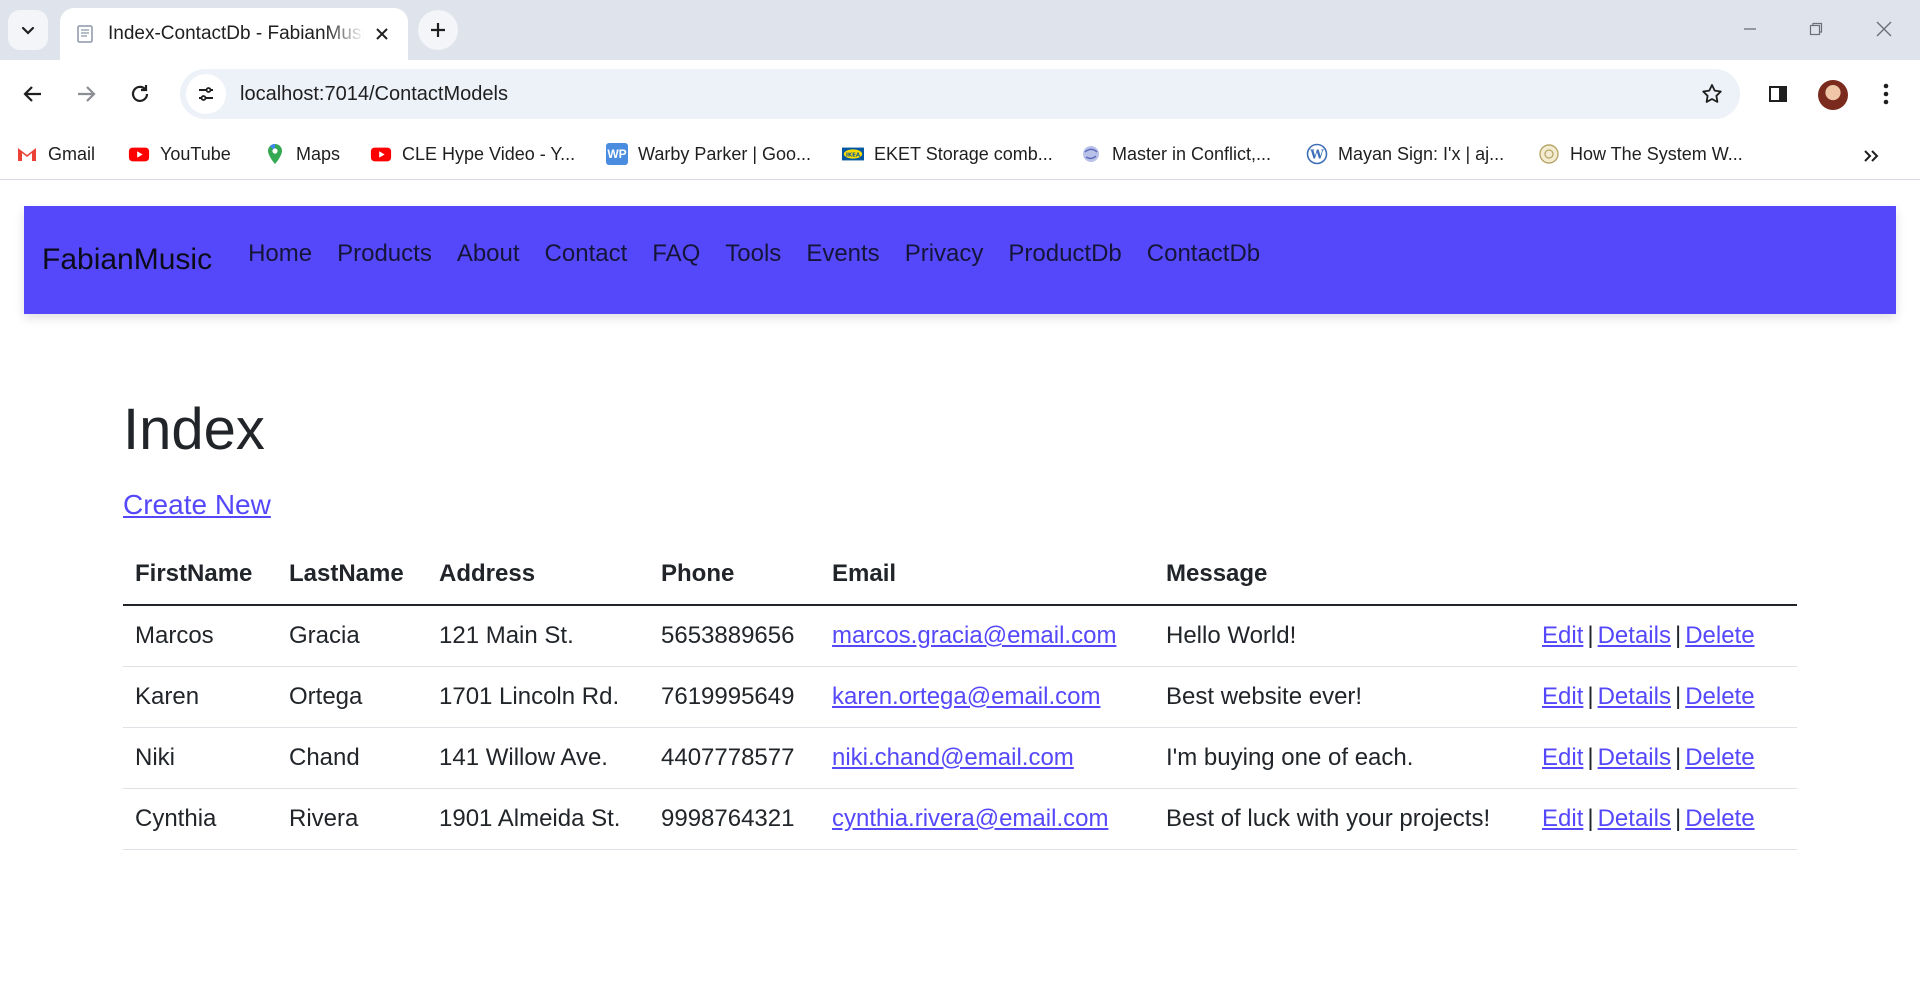 This screenshot has width=1920, height=1008. I want to click on bookmark-maps: Maps, so click(302, 154).